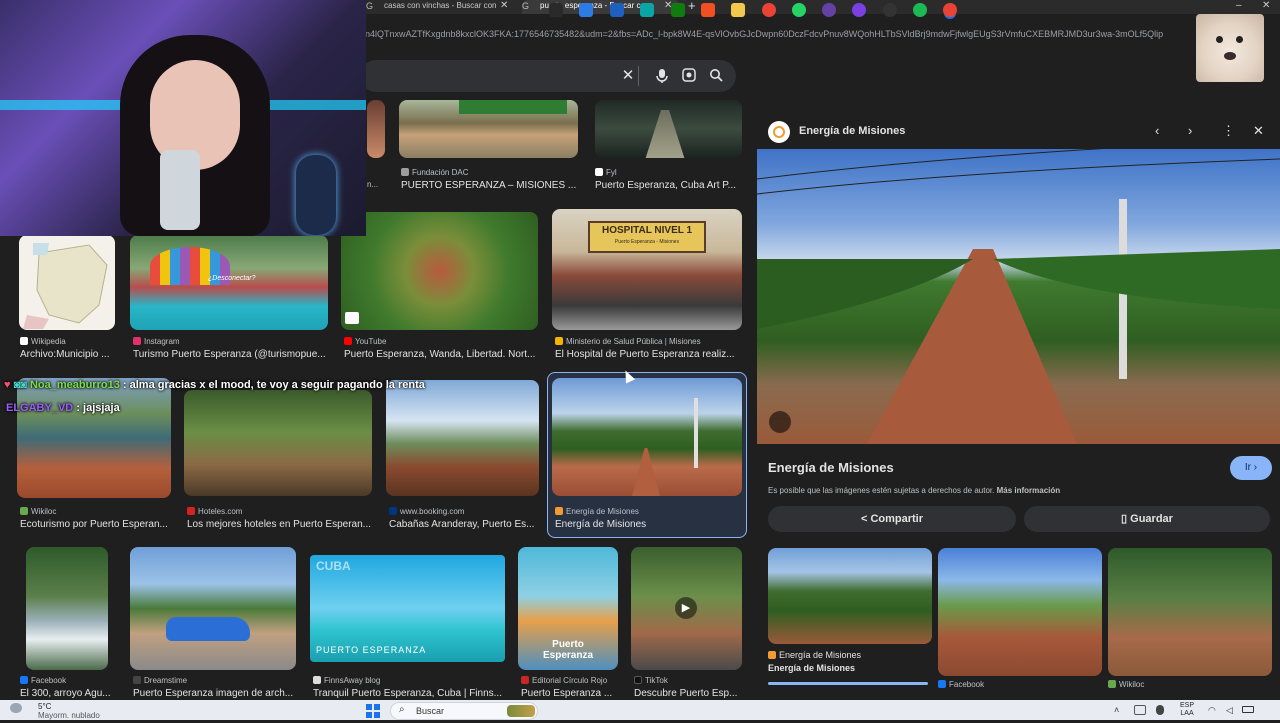 This screenshot has width=1280, height=723. What do you see at coordinates (617, 10) in the screenshot?
I see `store-icon` at bounding box center [617, 10].